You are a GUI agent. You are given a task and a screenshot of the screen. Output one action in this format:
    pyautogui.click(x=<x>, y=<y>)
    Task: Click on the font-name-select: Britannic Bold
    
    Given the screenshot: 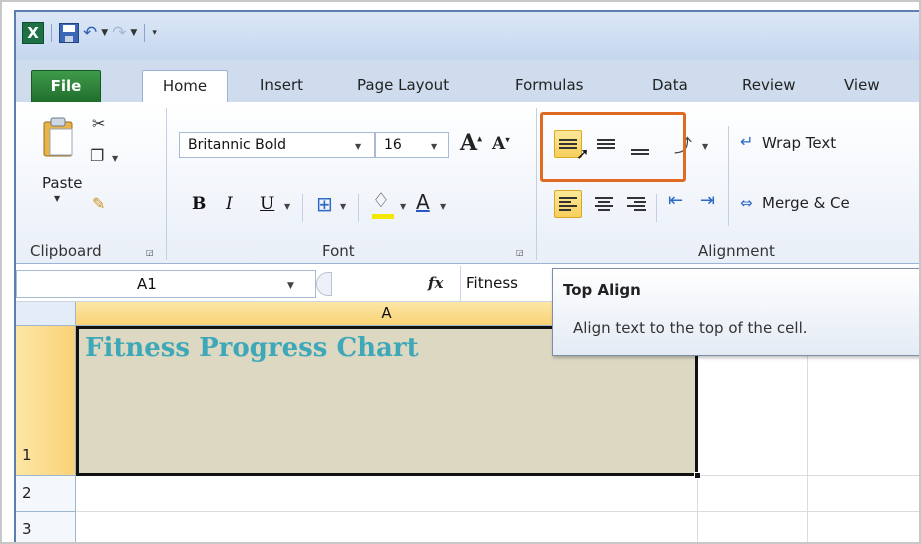 What is the action you would take?
    pyautogui.click(x=277, y=145)
    